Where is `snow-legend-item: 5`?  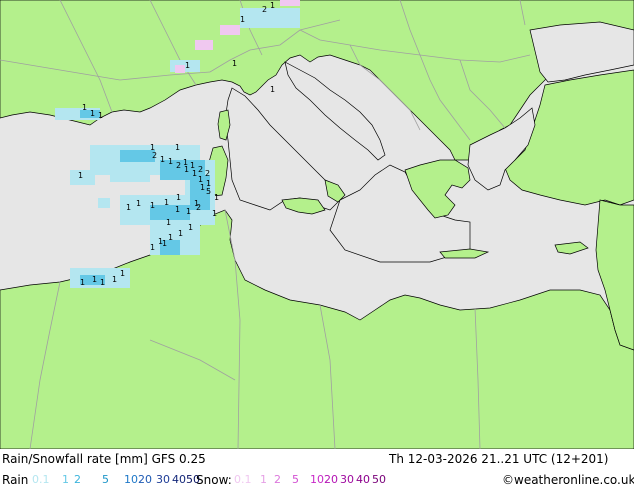
snow-legend-item: 5 is located at coordinates (295, 479).